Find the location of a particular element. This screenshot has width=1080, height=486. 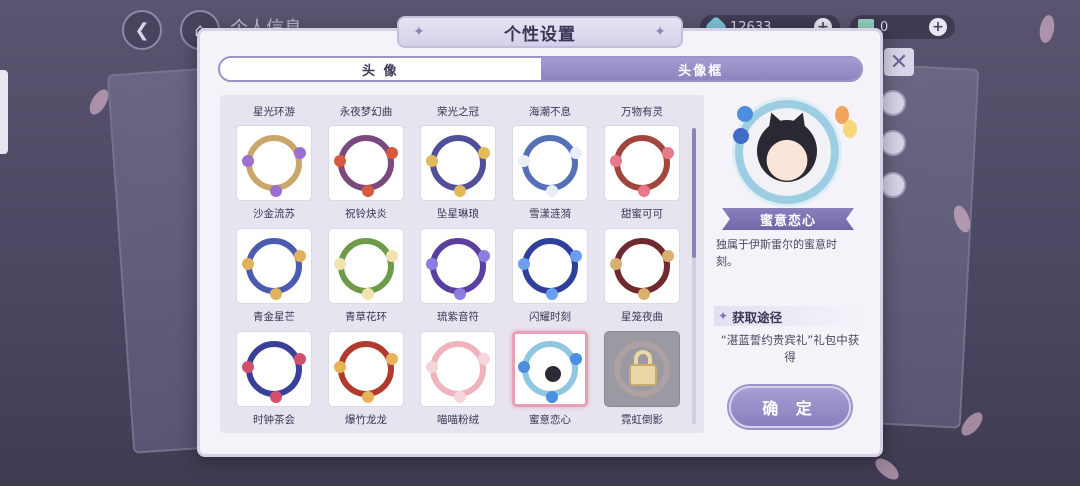

frame-item: 坠星琳琅 is located at coordinates (458, 176).